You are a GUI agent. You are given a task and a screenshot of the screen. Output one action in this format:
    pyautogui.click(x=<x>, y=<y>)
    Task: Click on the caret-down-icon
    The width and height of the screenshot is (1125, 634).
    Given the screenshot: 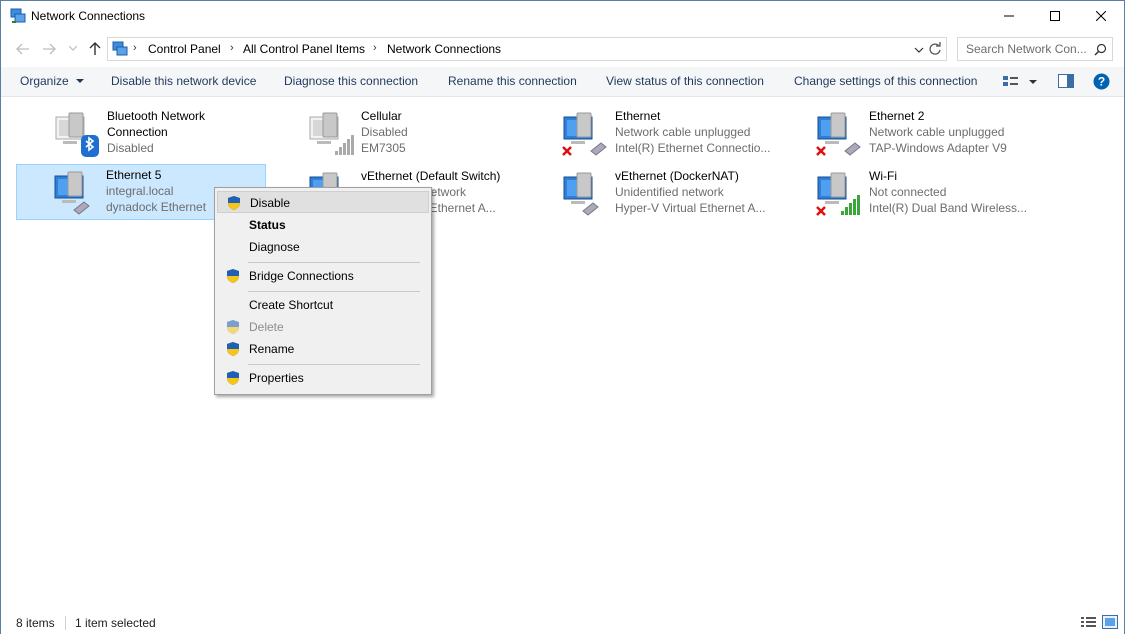 What is the action you would take?
    pyautogui.click(x=80, y=81)
    